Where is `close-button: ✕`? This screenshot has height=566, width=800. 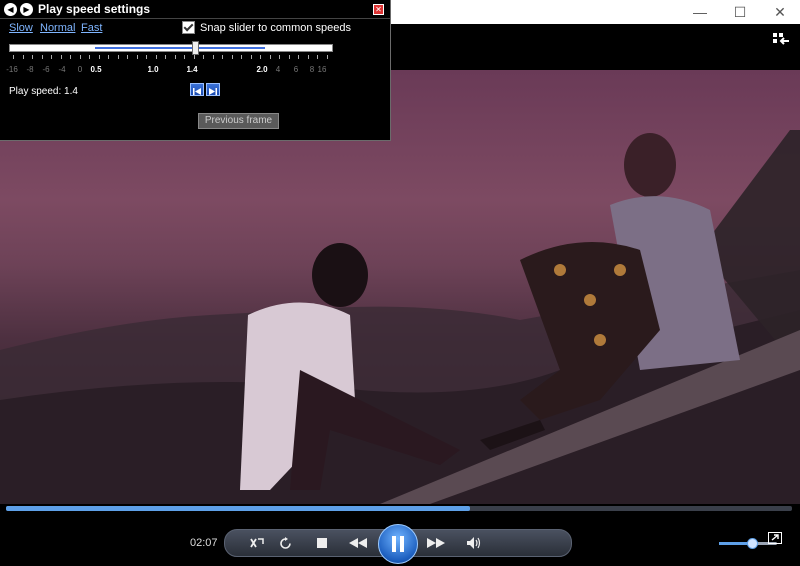 close-button: ✕ is located at coordinates (780, 12).